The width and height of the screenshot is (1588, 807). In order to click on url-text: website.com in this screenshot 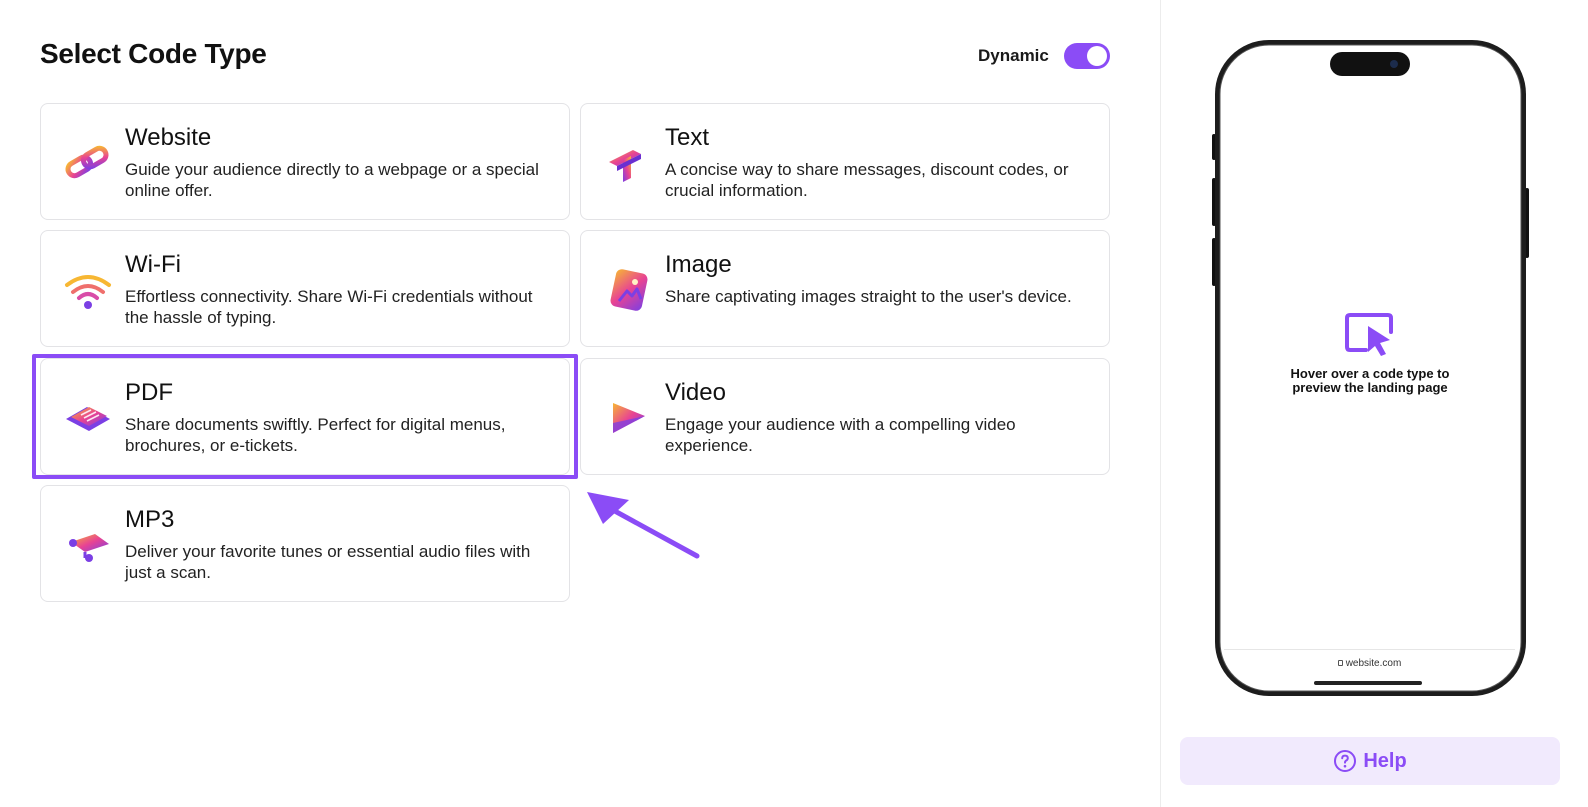, I will do `click(1369, 663)`.